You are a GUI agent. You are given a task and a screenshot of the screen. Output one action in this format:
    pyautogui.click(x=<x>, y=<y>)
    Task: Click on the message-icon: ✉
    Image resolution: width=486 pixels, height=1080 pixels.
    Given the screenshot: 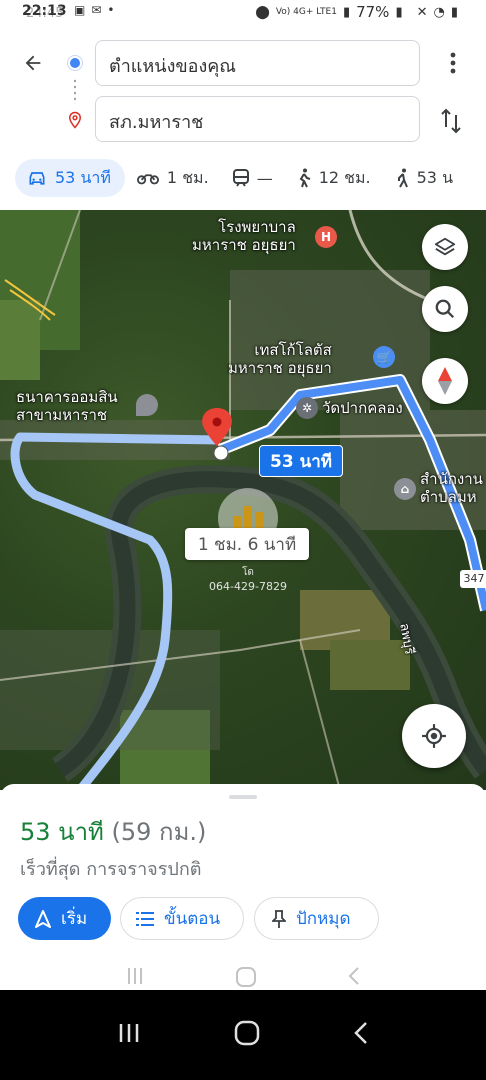 What is the action you would take?
    pyautogui.click(x=96, y=10)
    